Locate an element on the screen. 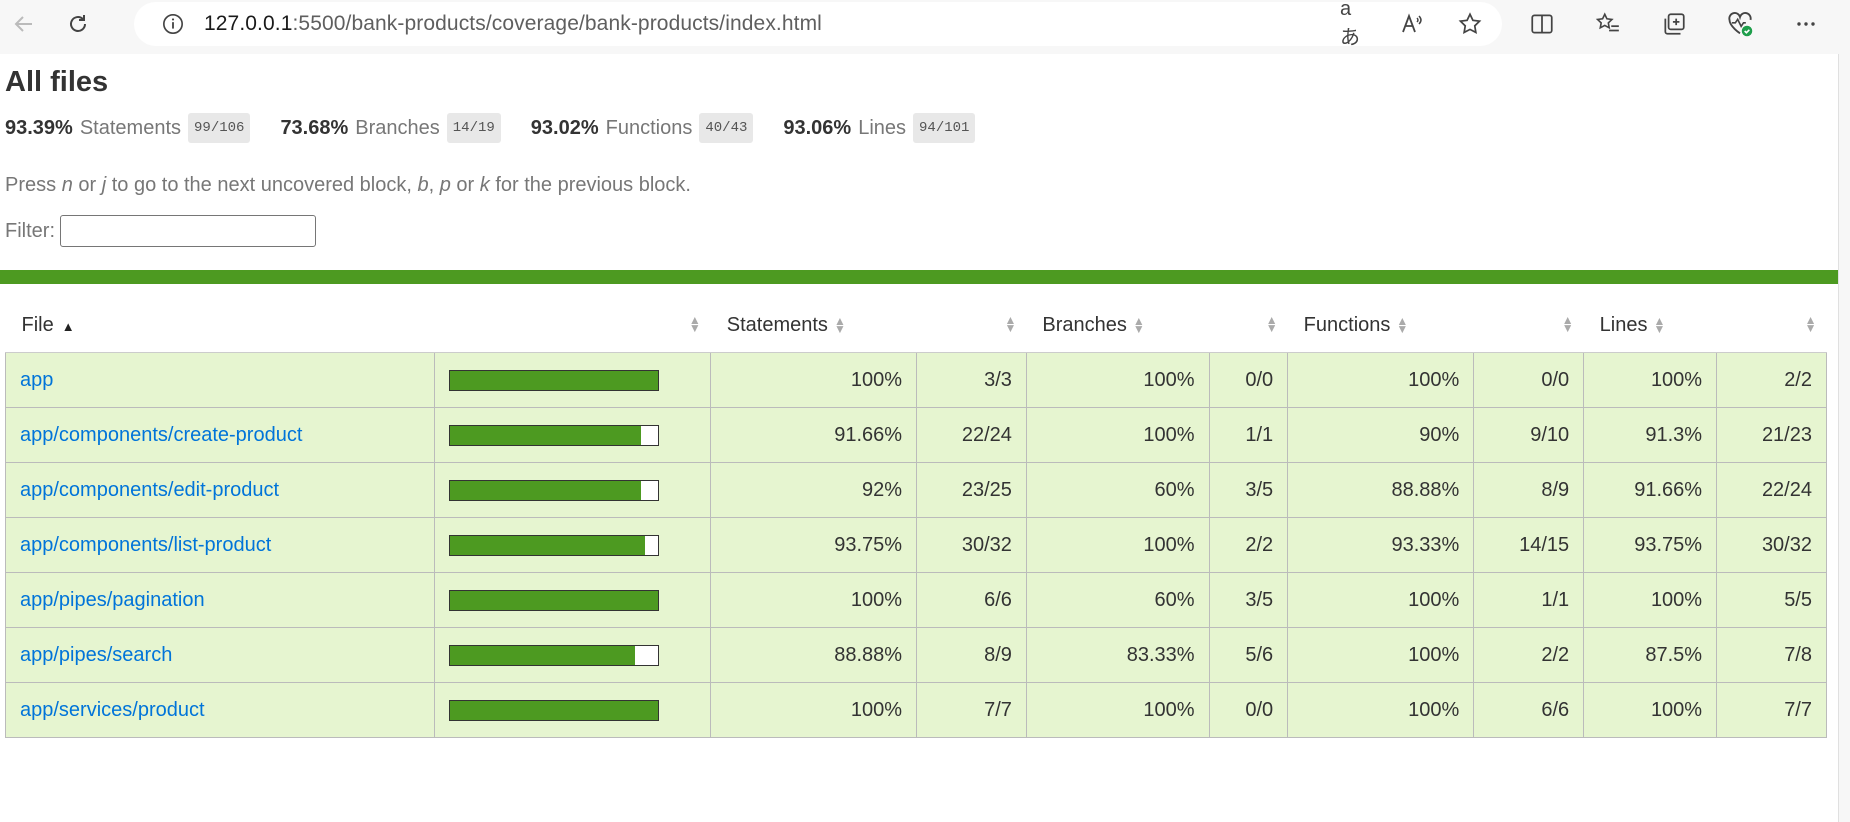 This screenshot has height=822, width=1850. summary-fraction: 14/19 is located at coordinates (473, 128).